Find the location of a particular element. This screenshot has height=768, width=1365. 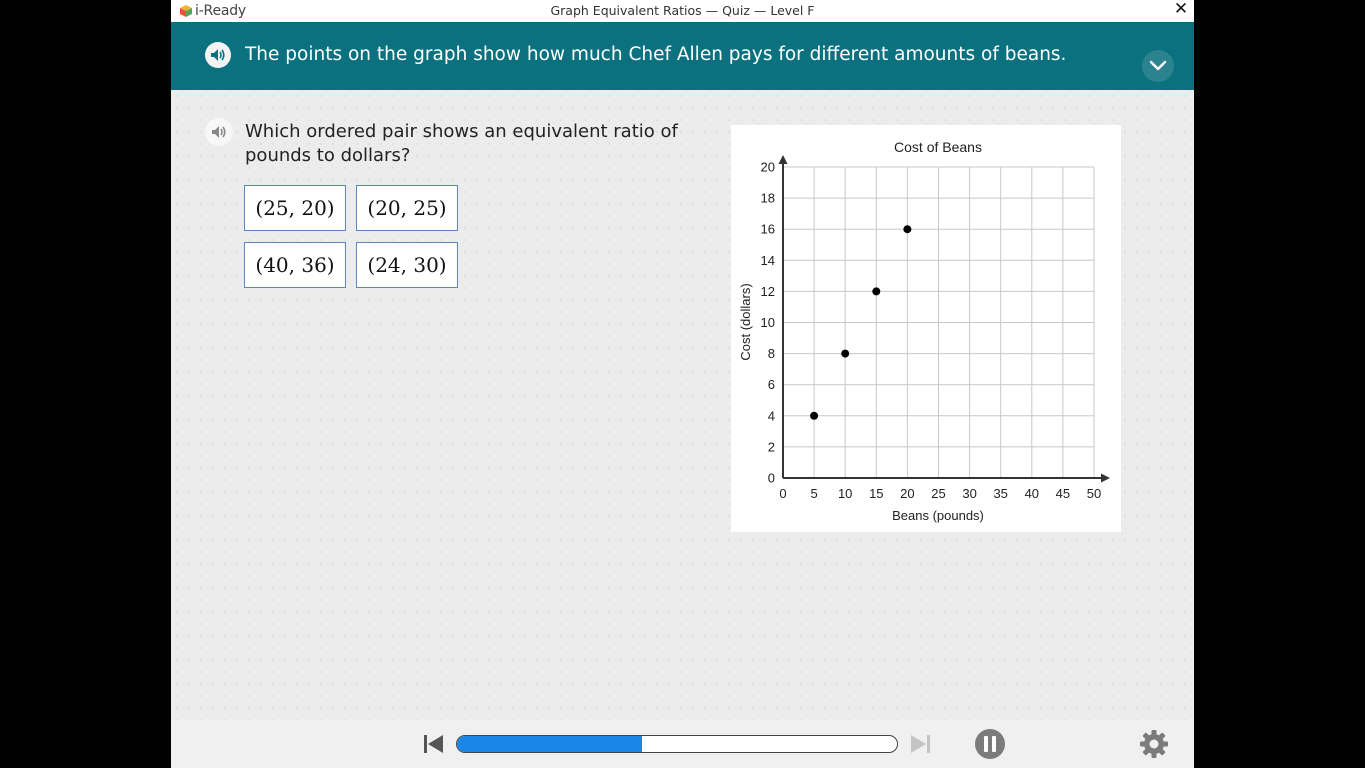

chart-ticks: 0 5 10 15 20 25 30 35 40 45 50 0 2 4 6 8 10 12 14 16 18 20 is located at coordinates (931, 331).